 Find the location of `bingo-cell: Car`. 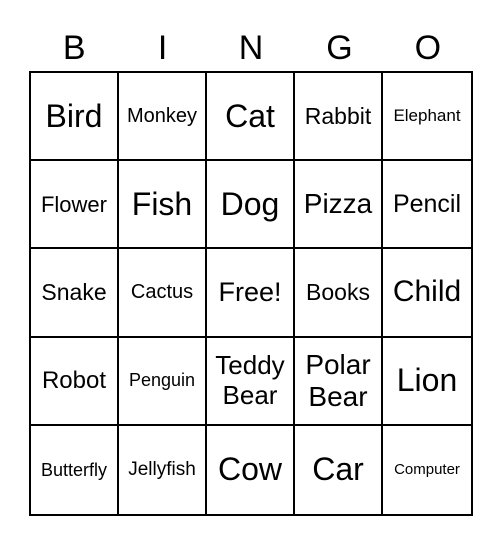

bingo-cell: Car is located at coordinates (339, 469).